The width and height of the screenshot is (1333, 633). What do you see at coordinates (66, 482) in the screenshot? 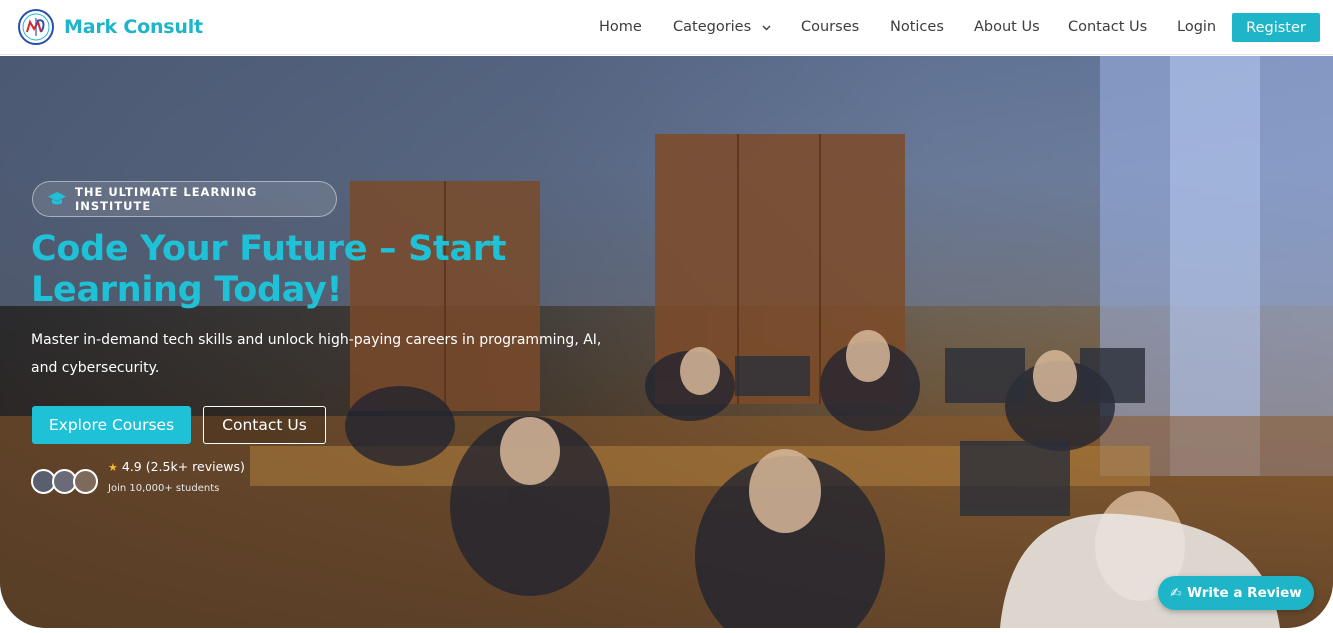
I see `student-avatars` at bounding box center [66, 482].